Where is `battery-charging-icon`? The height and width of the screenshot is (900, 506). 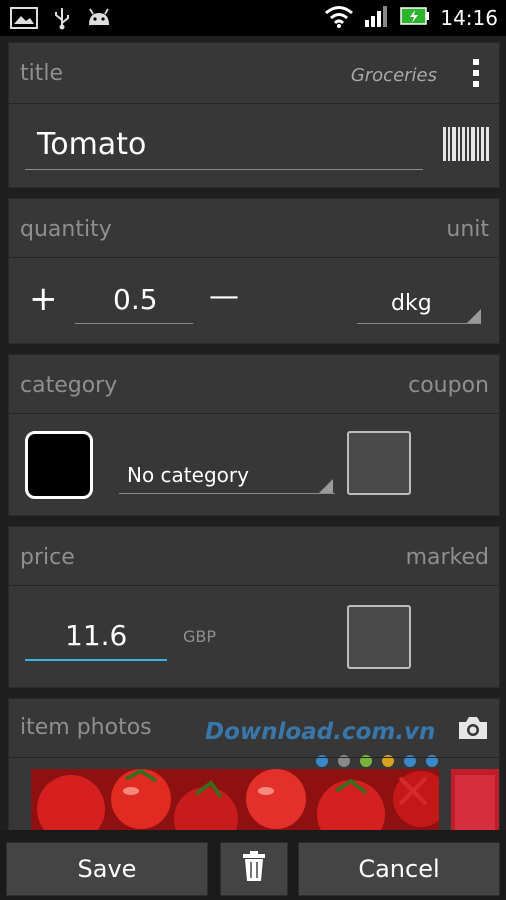
battery-charging-icon is located at coordinates (415, 18).